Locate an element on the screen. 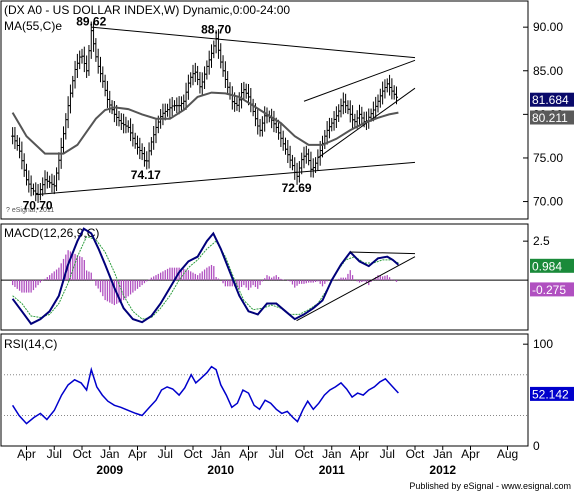 This screenshot has height=499, width=575. price-tick-label: 75.00 is located at coordinates (548, 158).